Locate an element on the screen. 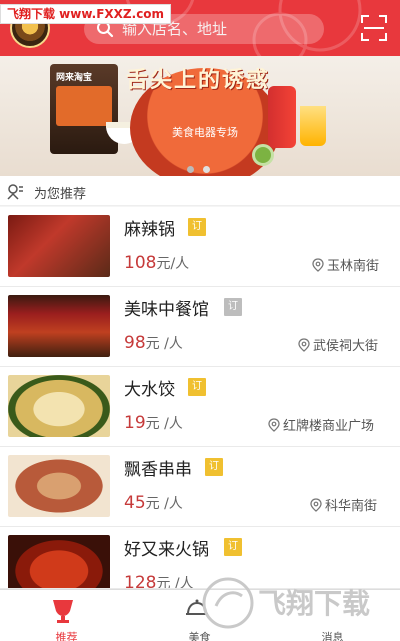 The width and height of the screenshot is (400, 641). scan-icon is located at coordinates (374, 28).